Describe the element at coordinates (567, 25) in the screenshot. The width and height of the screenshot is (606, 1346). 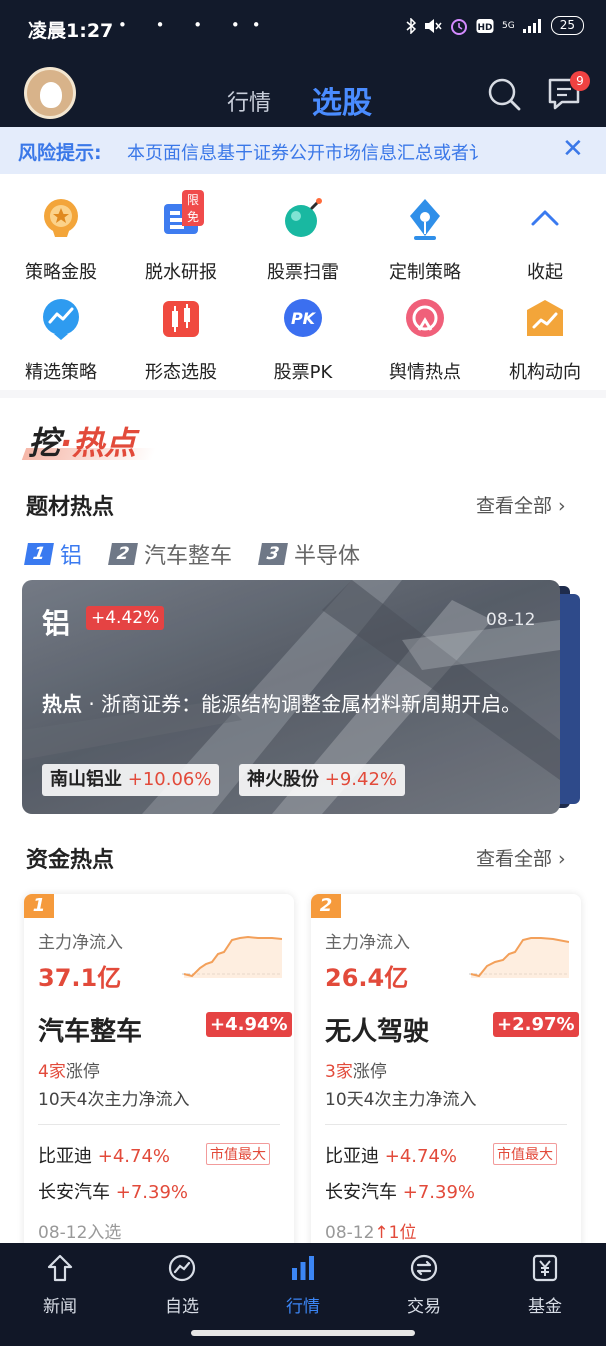
I see `battery-indicator: 25` at that location.